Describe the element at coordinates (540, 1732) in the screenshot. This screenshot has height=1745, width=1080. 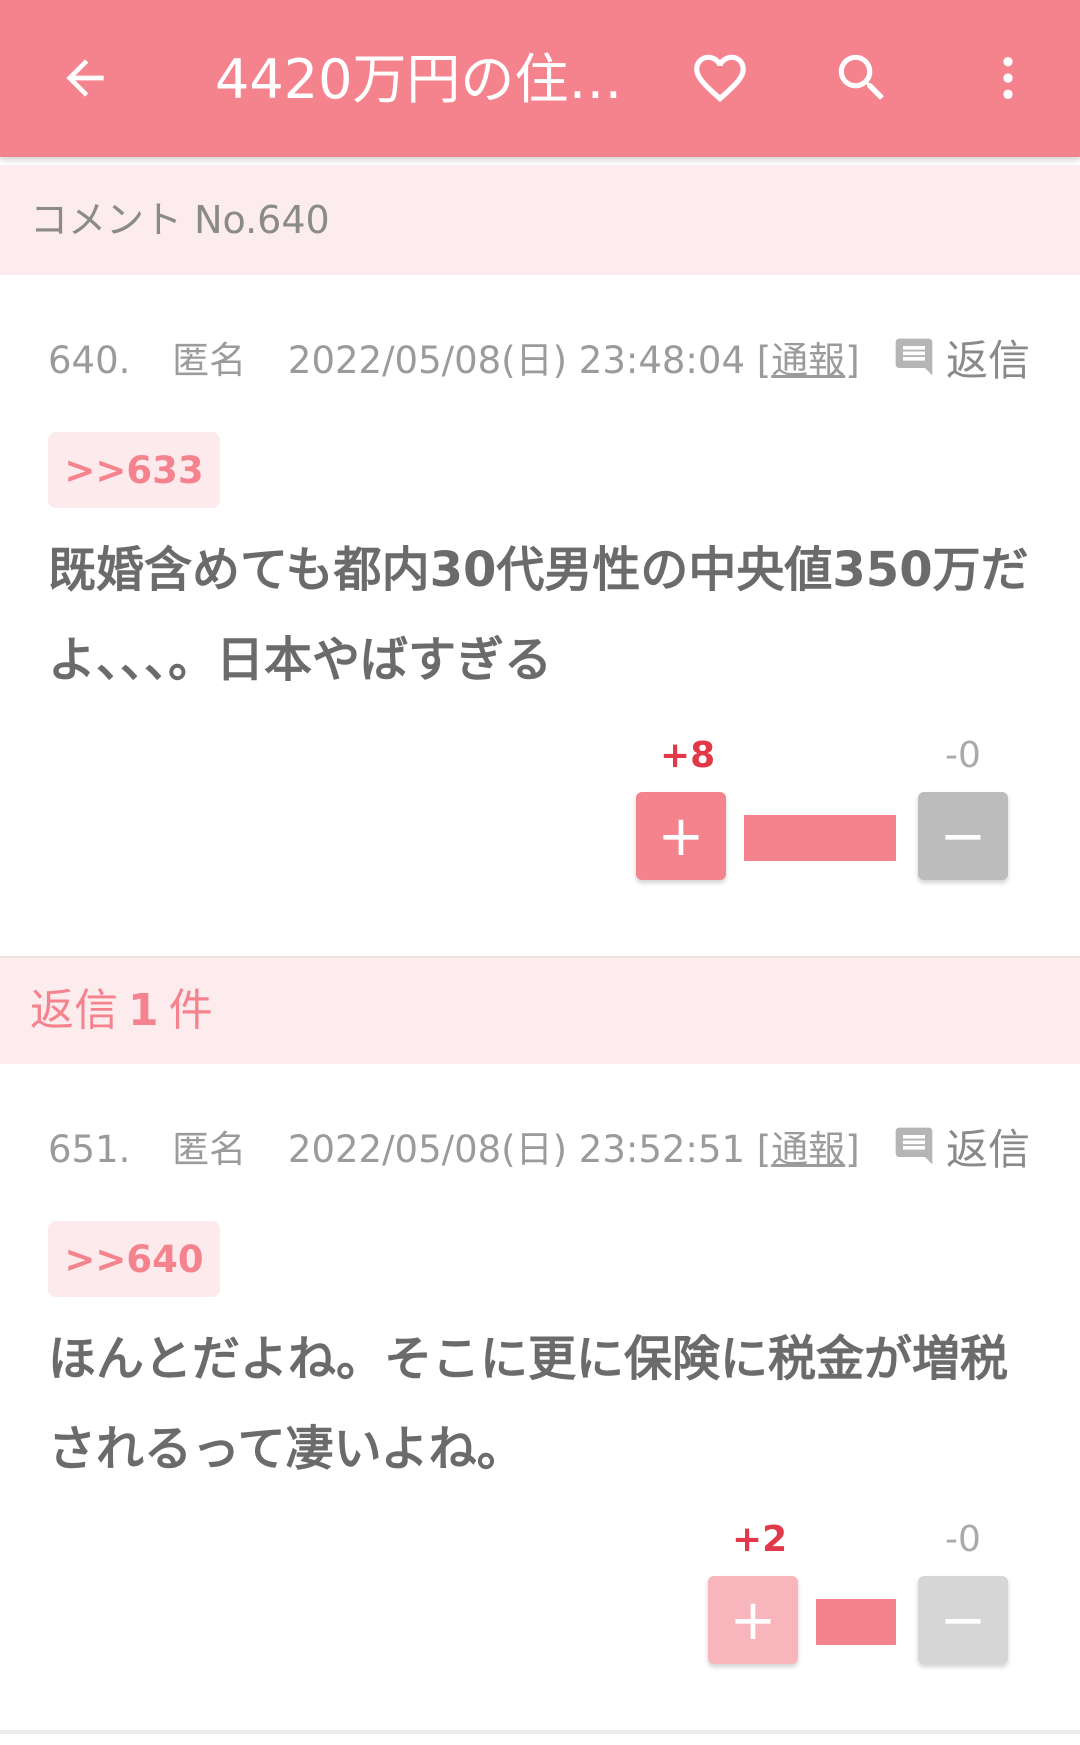
I see `divider` at that location.